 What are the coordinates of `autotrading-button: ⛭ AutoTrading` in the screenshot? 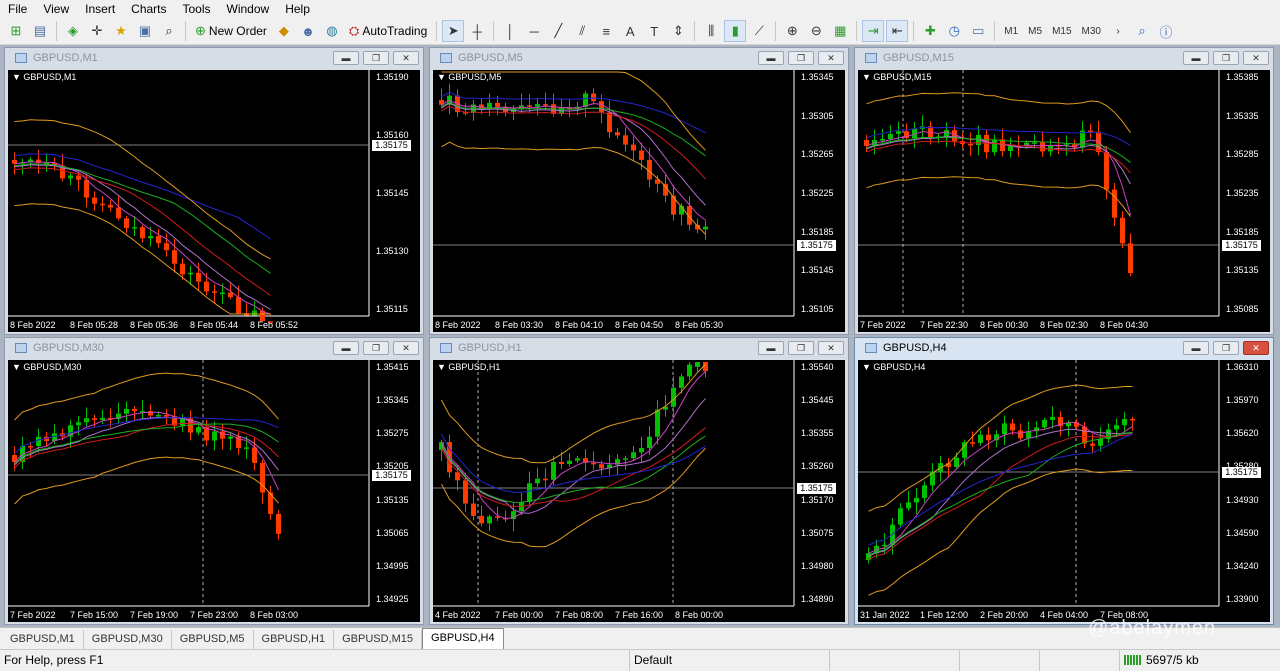 It's located at (388, 31).